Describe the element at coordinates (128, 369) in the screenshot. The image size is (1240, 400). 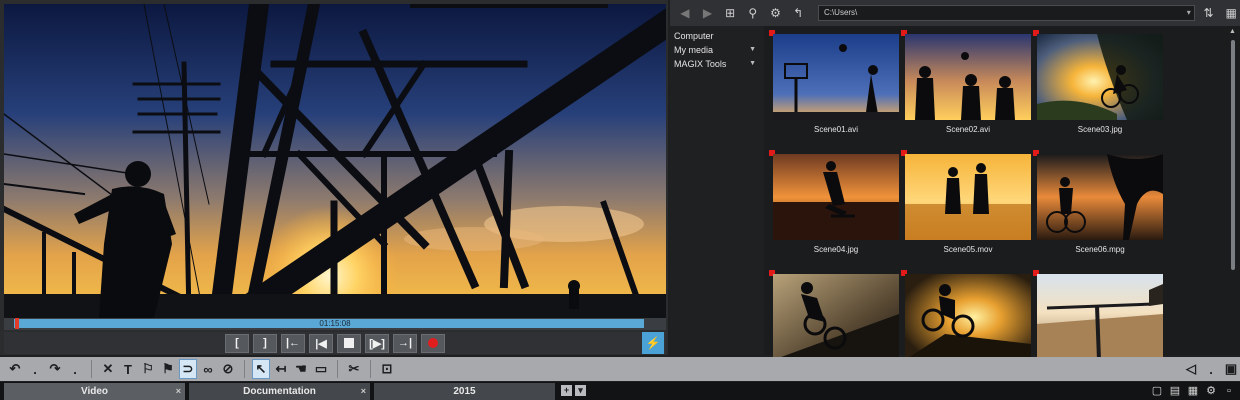
I see `title-text-button: T` at that location.